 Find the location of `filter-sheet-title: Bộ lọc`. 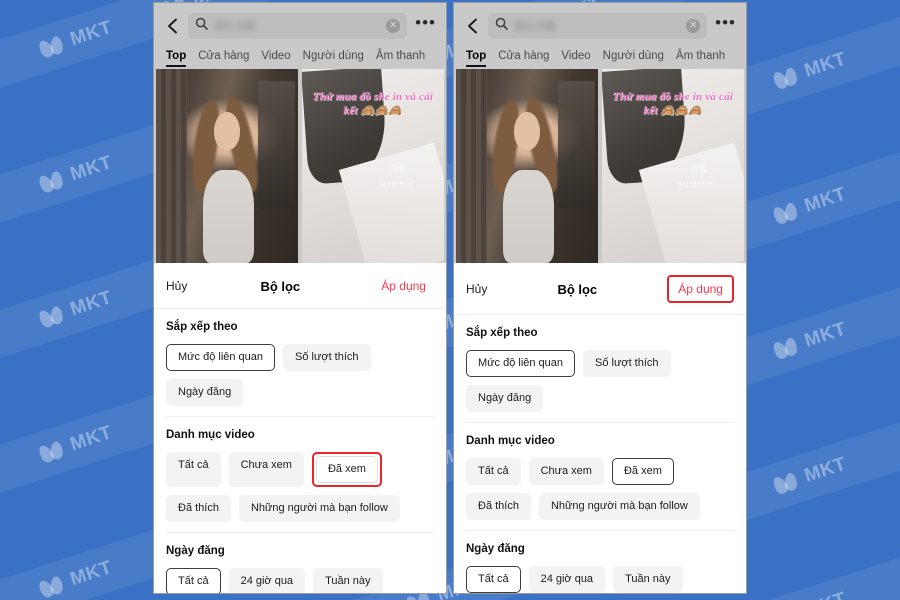

filter-sheet-title: Bộ lọc is located at coordinates (280, 286).